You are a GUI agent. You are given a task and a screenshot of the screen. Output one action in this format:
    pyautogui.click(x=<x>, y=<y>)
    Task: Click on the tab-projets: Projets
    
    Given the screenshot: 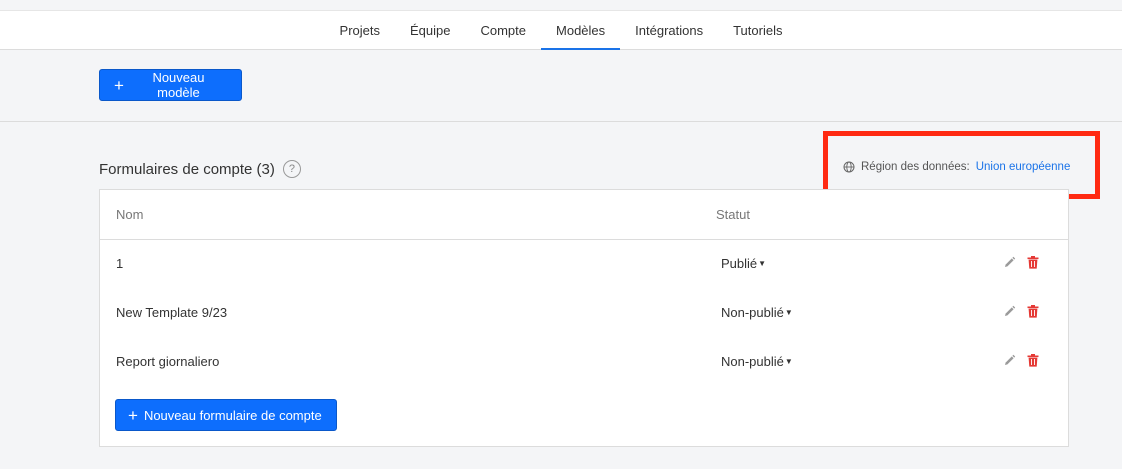 What is the action you would take?
    pyautogui.click(x=360, y=30)
    